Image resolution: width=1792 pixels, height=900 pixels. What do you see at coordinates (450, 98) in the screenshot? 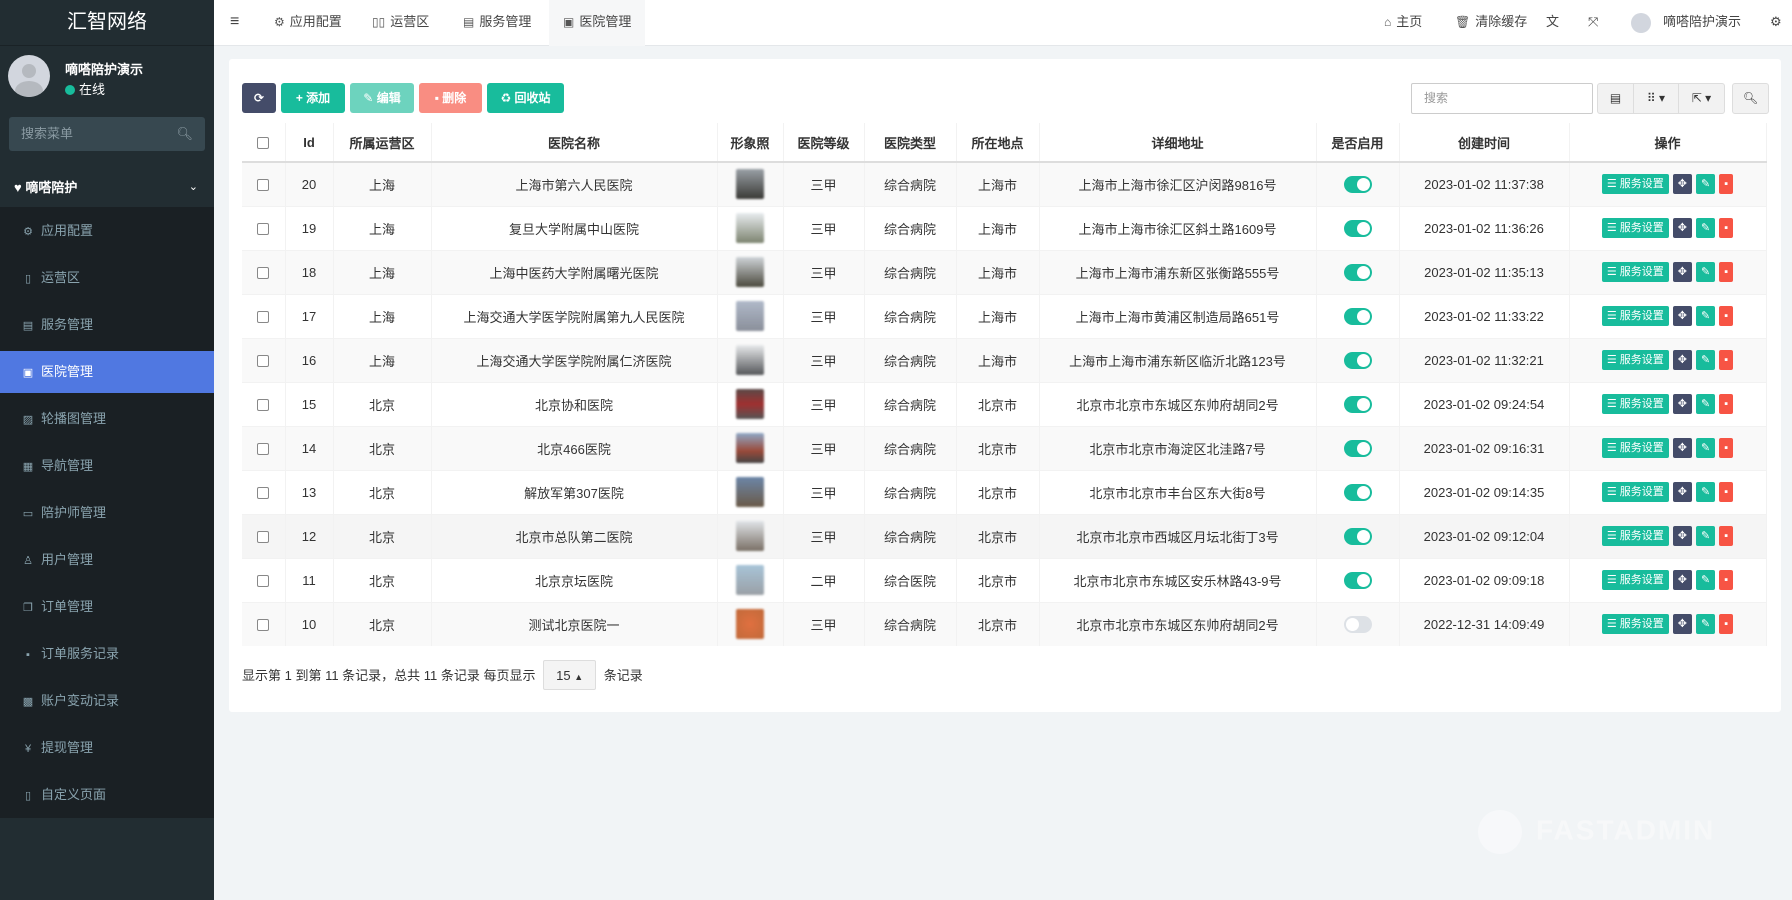
I see `delete-button: ▪ 删除` at bounding box center [450, 98].